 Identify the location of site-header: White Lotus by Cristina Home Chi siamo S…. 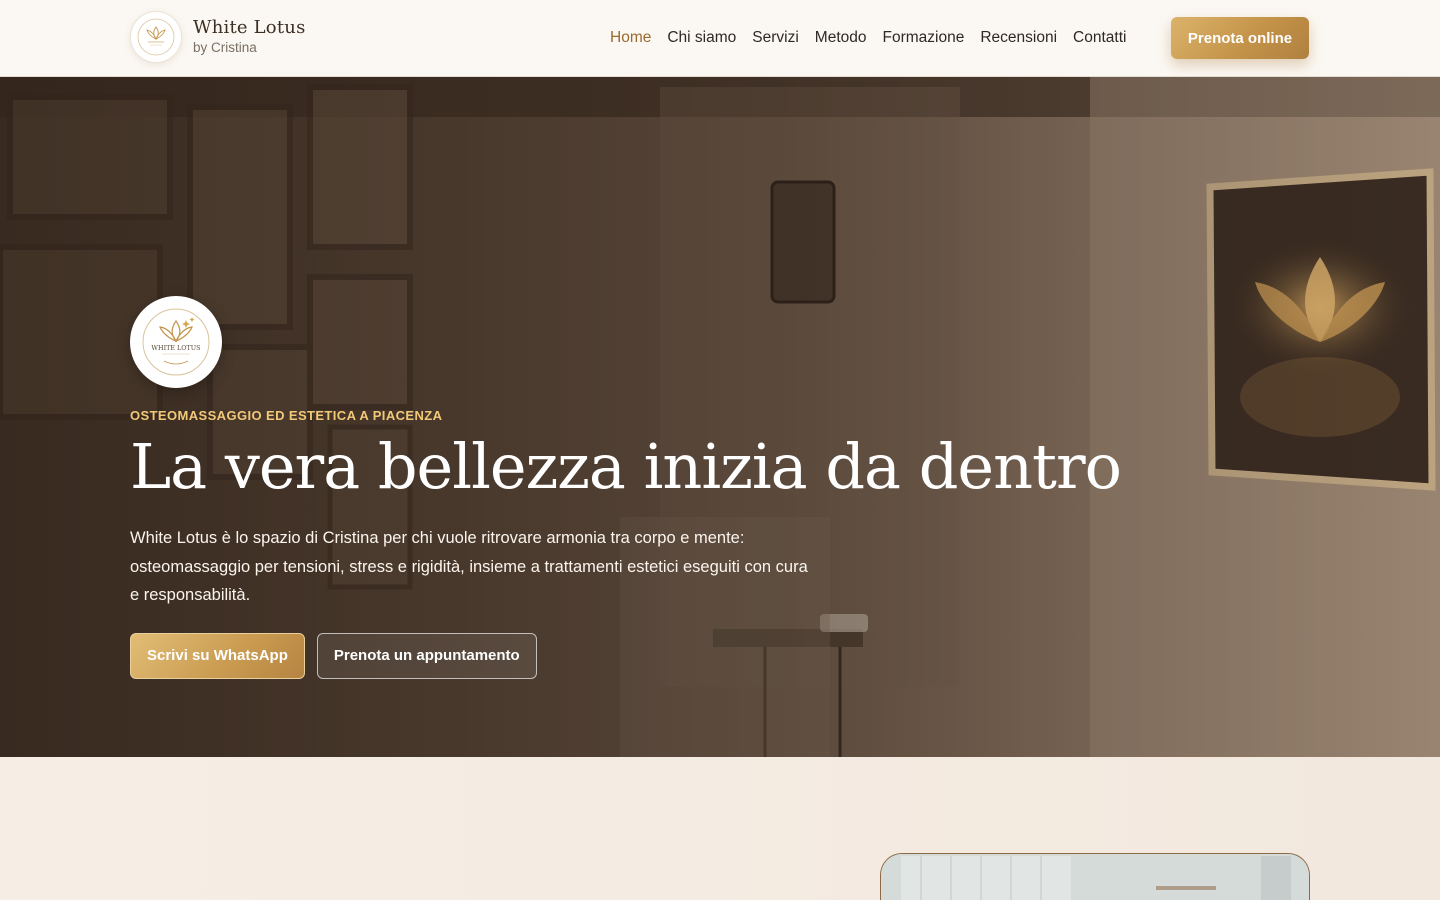
(720, 38).